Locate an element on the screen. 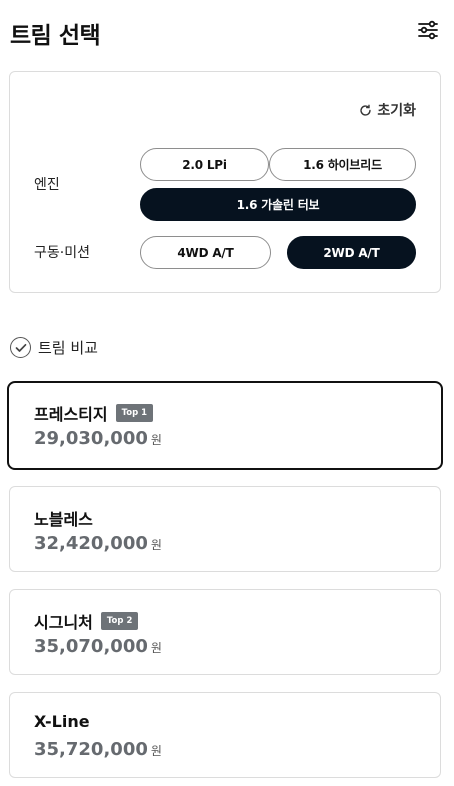 This screenshot has width=454, height=786. price-value: 29,030,000 is located at coordinates (91, 438).